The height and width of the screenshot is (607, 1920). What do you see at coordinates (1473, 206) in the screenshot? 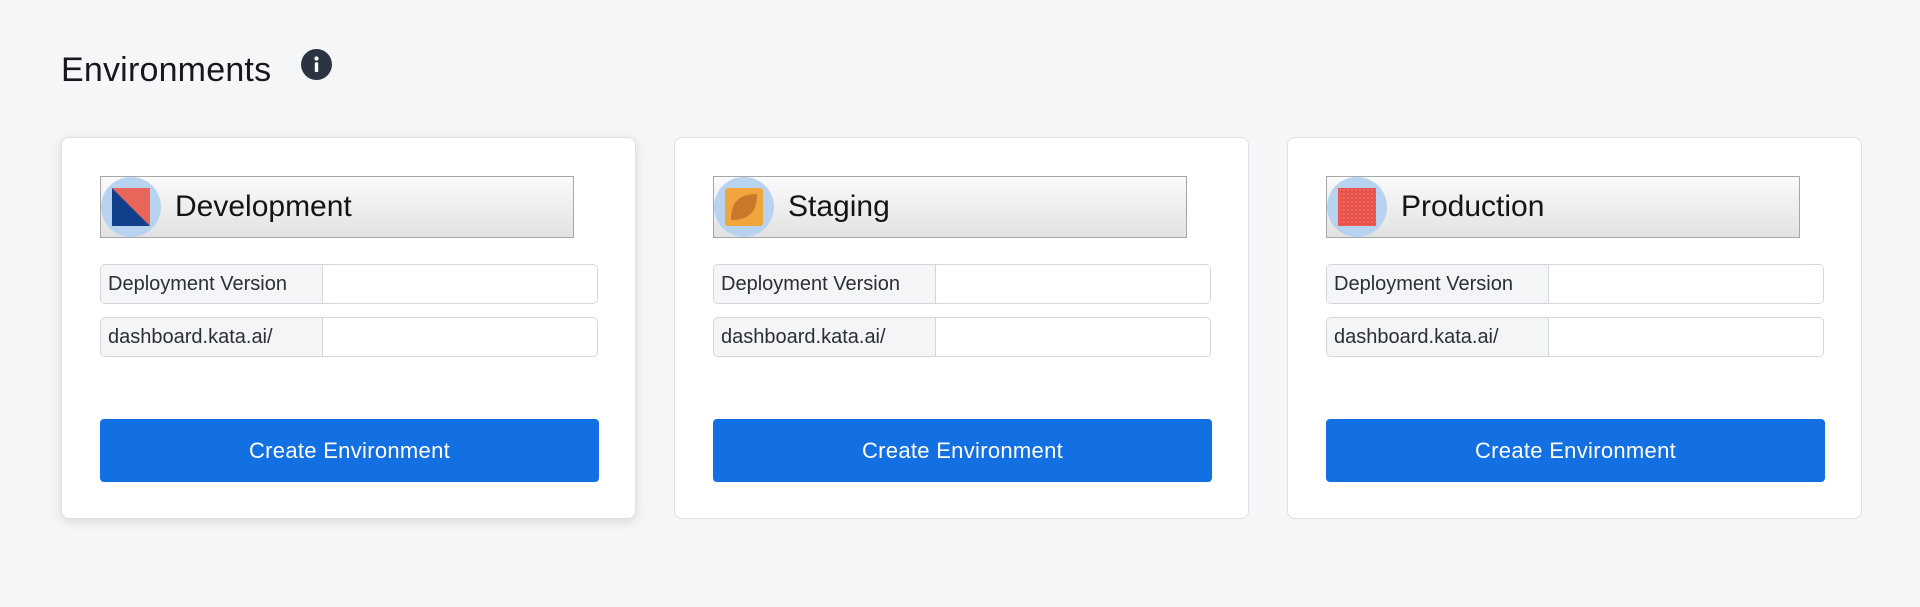
I see `environment-name: Production` at bounding box center [1473, 206].